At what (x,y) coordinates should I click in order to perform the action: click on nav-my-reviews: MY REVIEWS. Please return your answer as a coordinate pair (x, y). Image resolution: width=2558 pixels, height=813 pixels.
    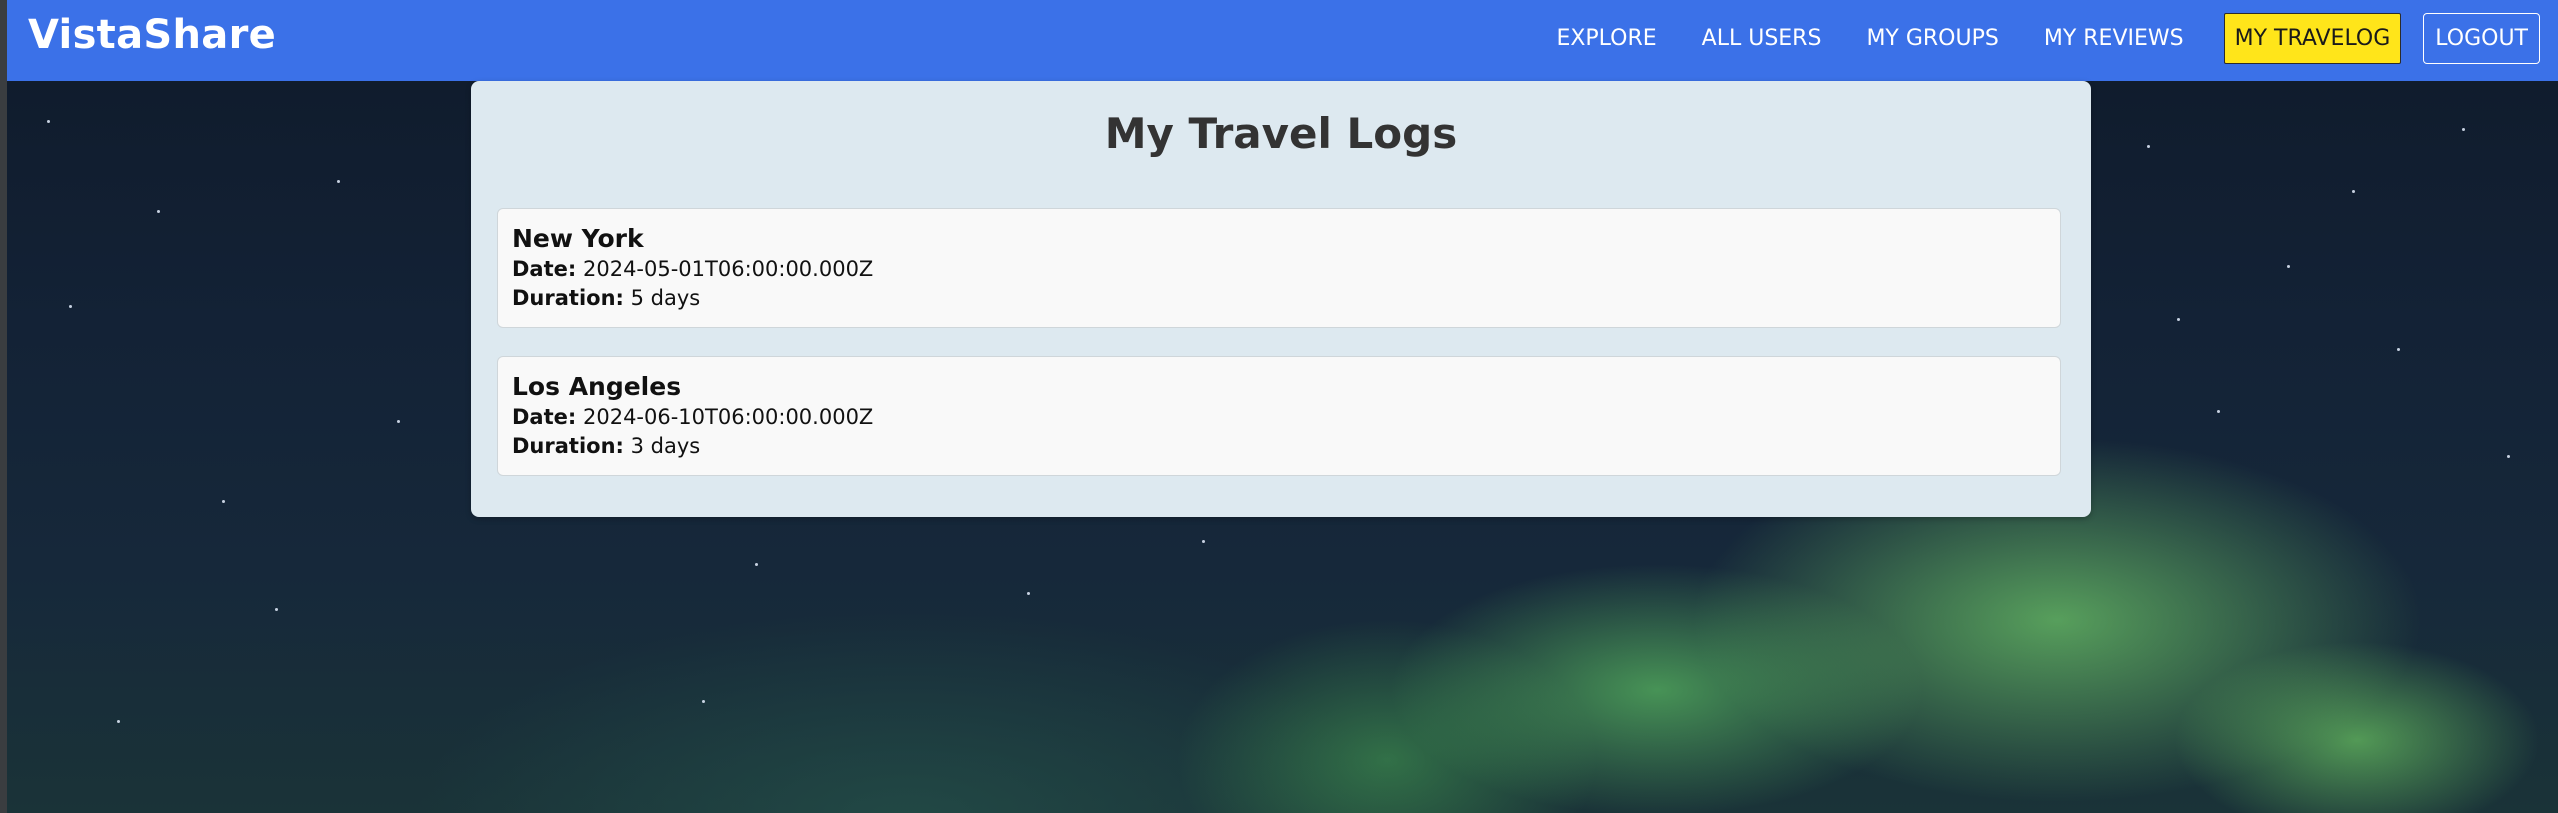
    Looking at the image, I should click on (2114, 38).